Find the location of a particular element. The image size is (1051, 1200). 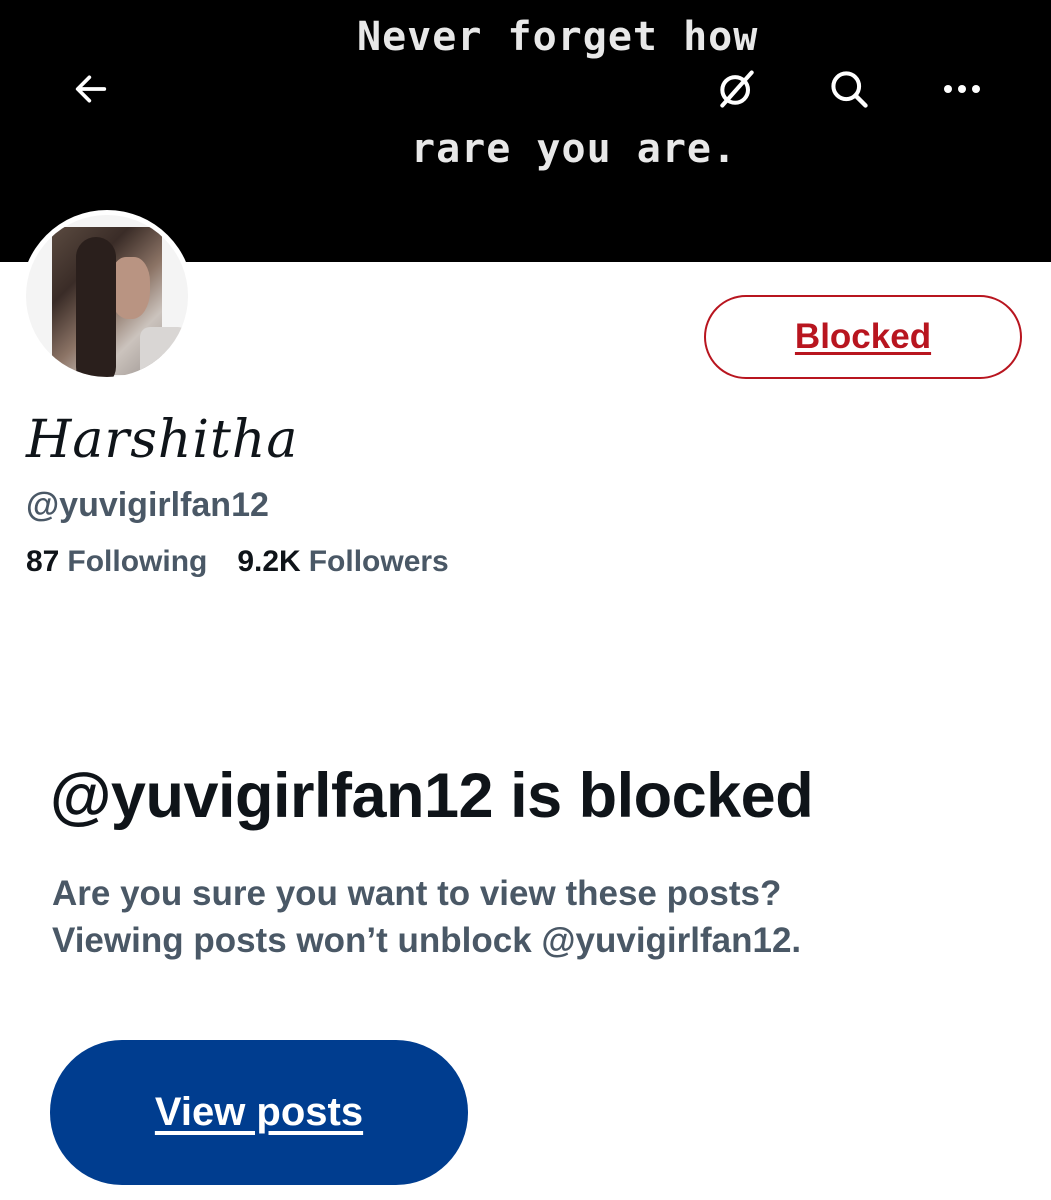

more-icon is located at coordinates (962, 89).